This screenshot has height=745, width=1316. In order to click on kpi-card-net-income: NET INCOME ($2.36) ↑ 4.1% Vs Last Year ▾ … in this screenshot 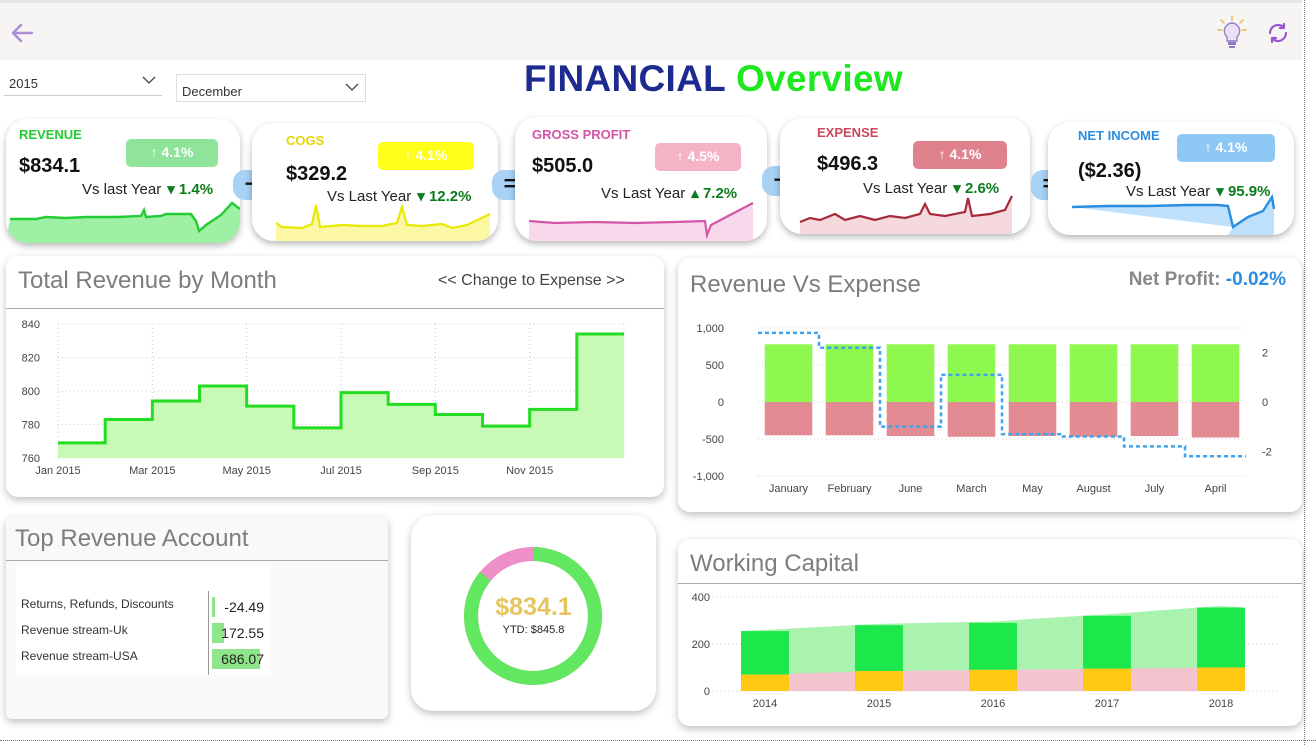, I will do `click(1171, 178)`.